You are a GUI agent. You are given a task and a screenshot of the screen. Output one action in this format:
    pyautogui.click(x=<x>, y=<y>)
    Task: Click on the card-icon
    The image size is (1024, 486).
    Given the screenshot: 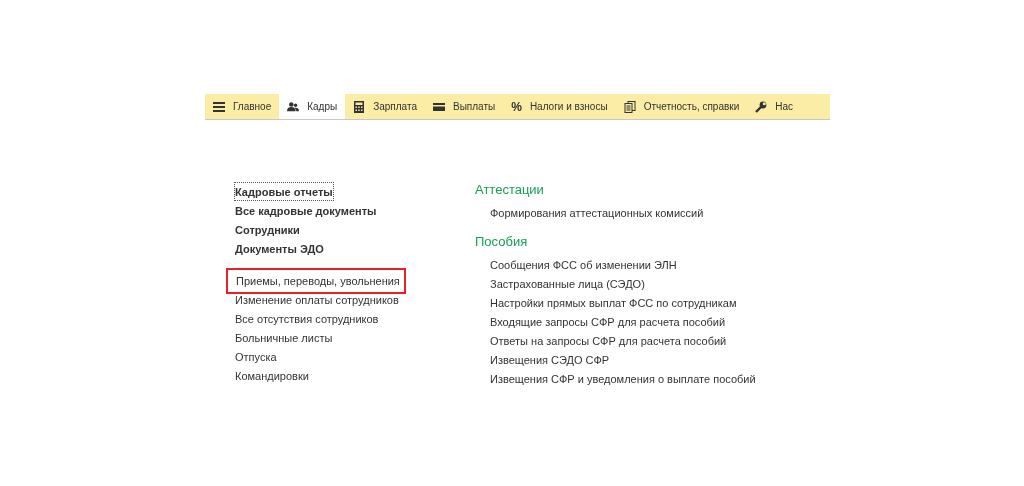 What is the action you would take?
    pyautogui.click(x=439, y=106)
    